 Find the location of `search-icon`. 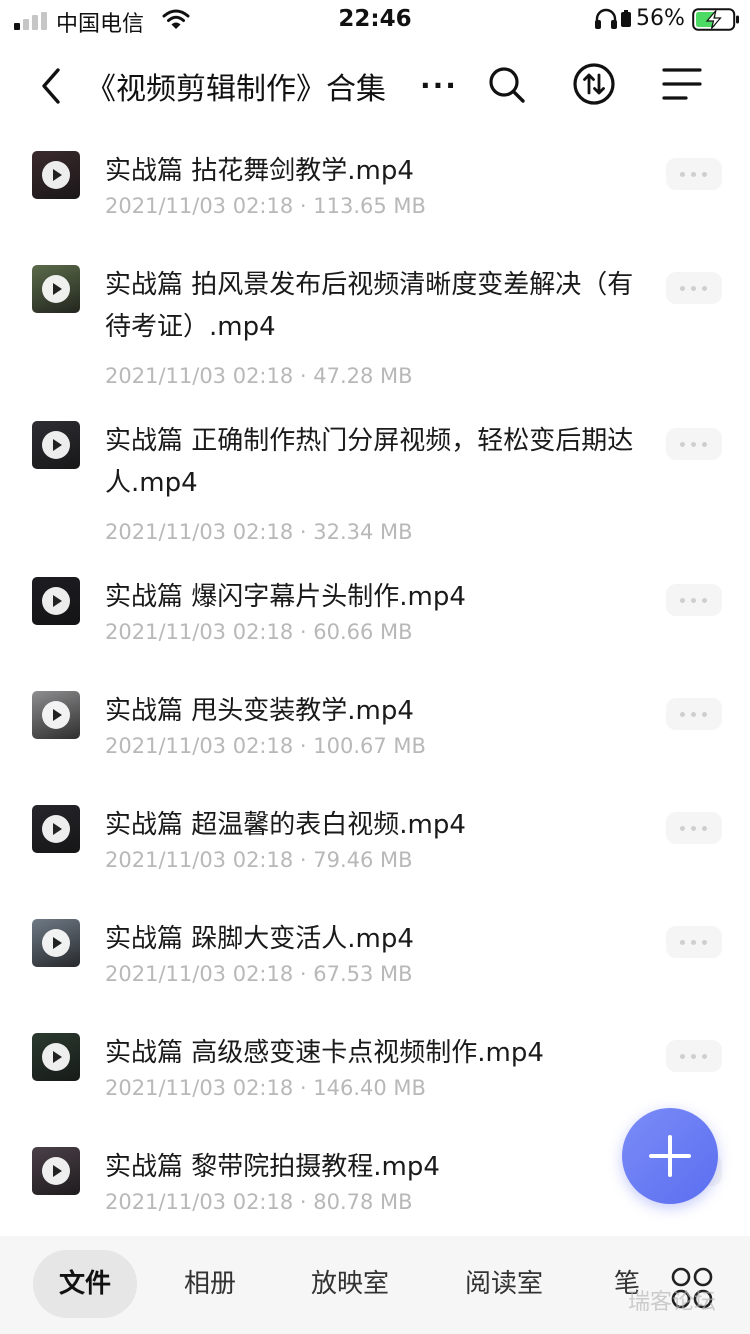

search-icon is located at coordinates (507, 85).